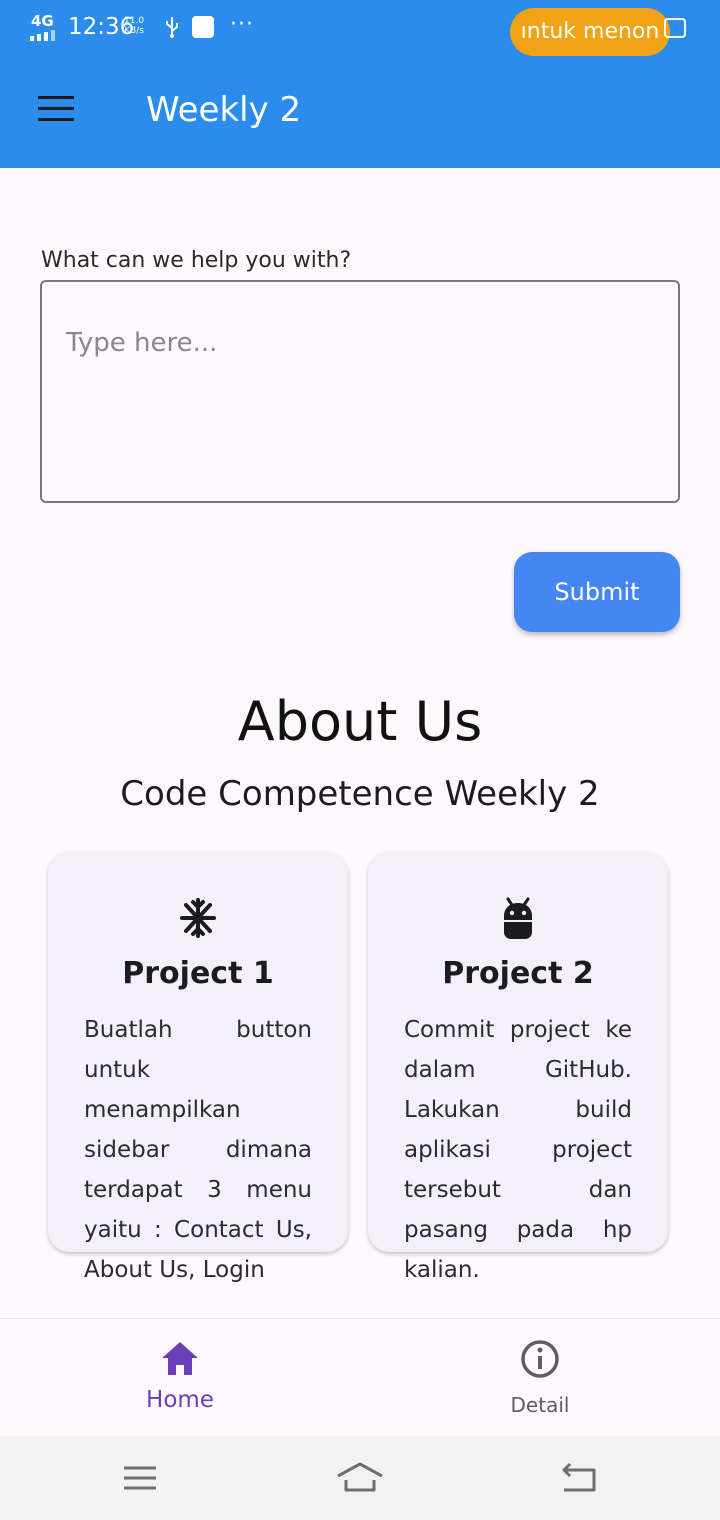  I want to click on status-bar: 4G 12:36 11.0 KB/s ··· ıntuk menon, so click(360, 28).